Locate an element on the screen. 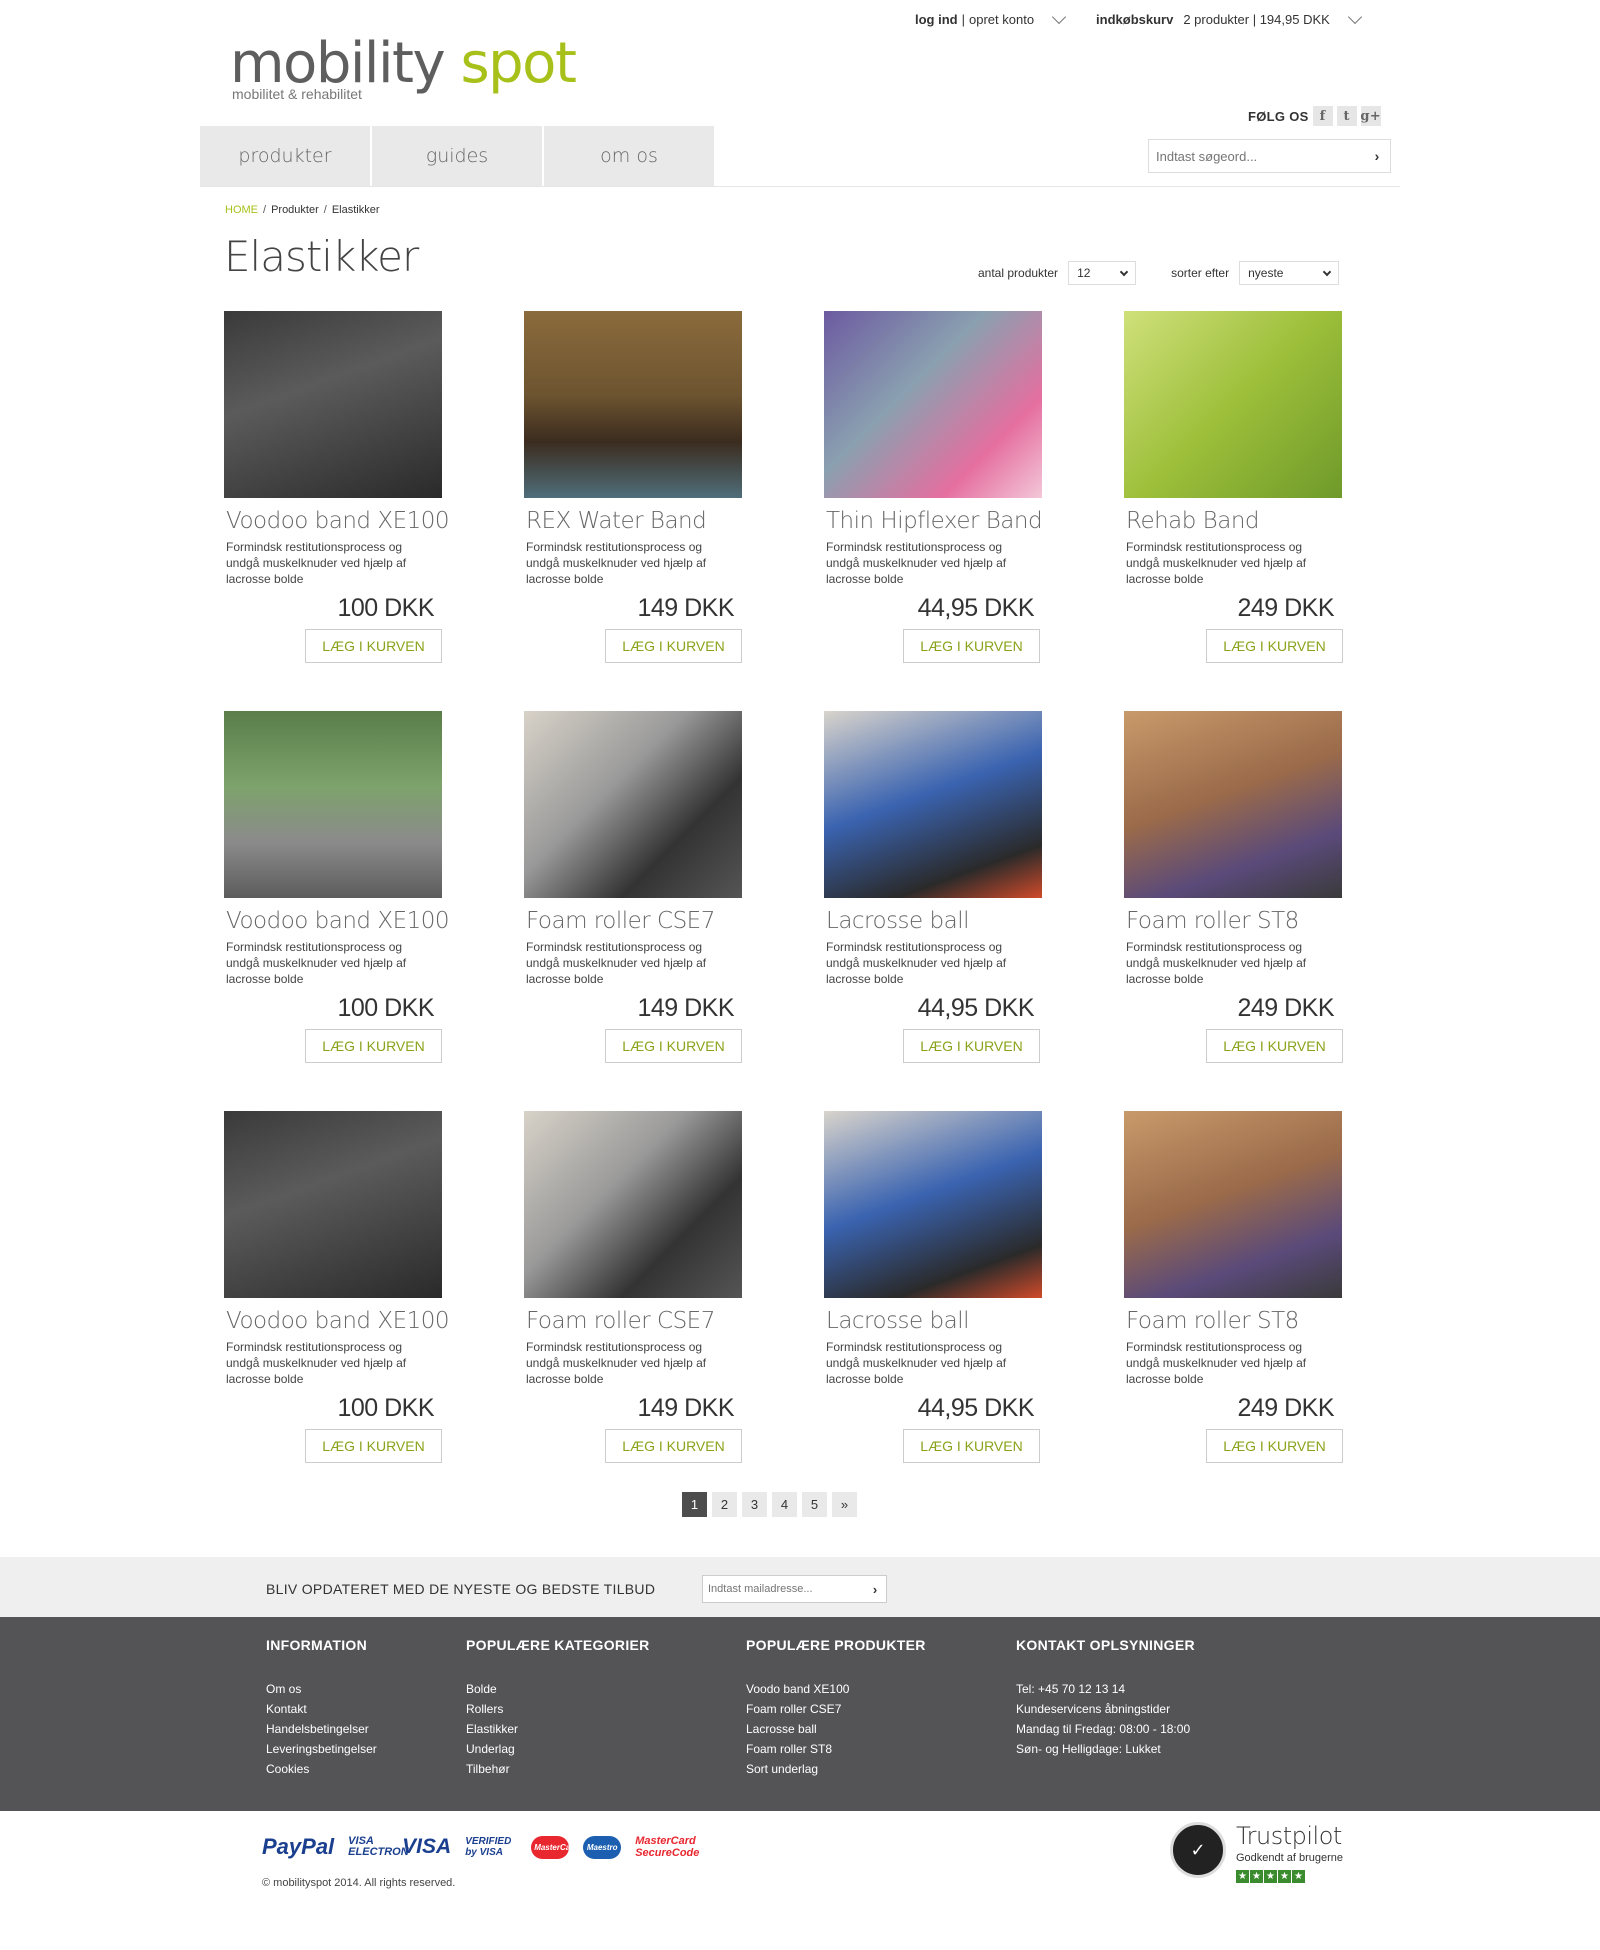  footer-link: Foam roller ST8 is located at coordinates (836, 1749).